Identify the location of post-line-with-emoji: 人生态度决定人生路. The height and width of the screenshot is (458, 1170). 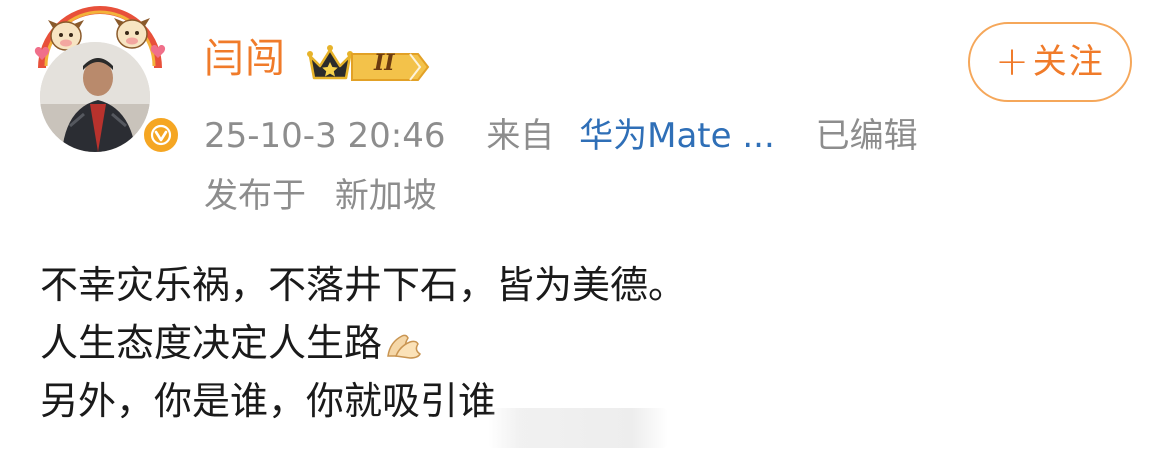
(363, 343).